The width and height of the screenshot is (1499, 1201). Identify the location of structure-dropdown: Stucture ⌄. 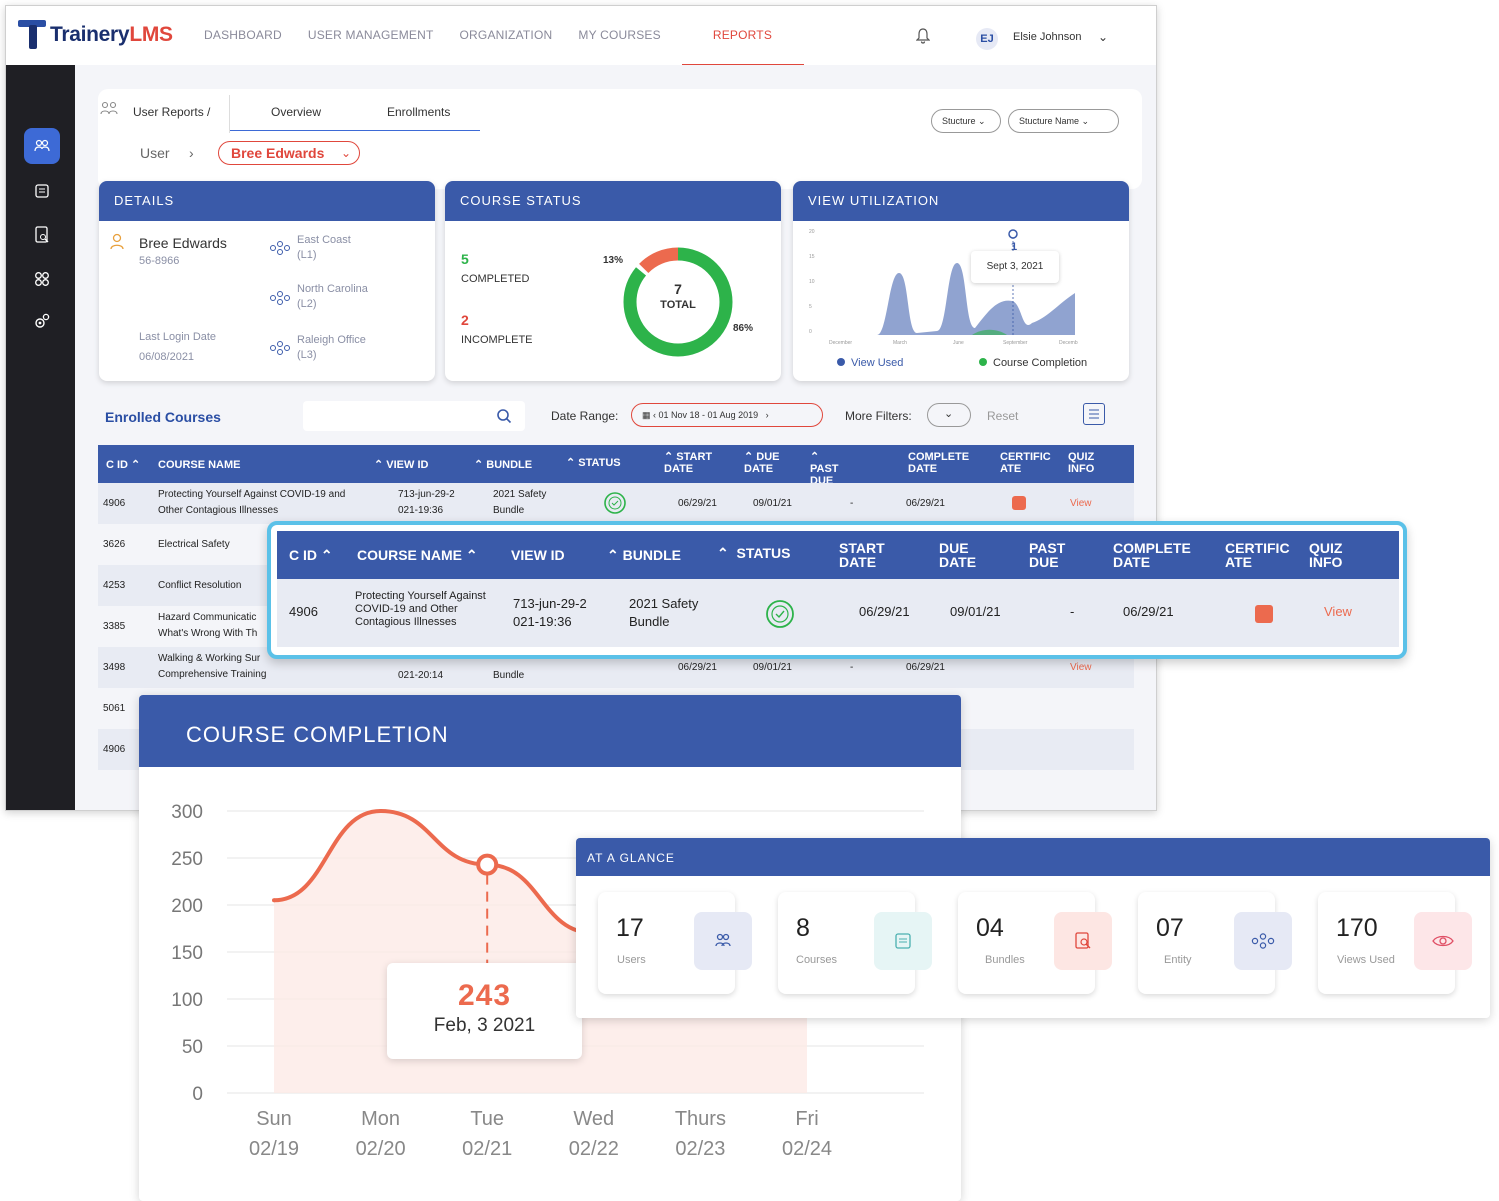
(966, 121).